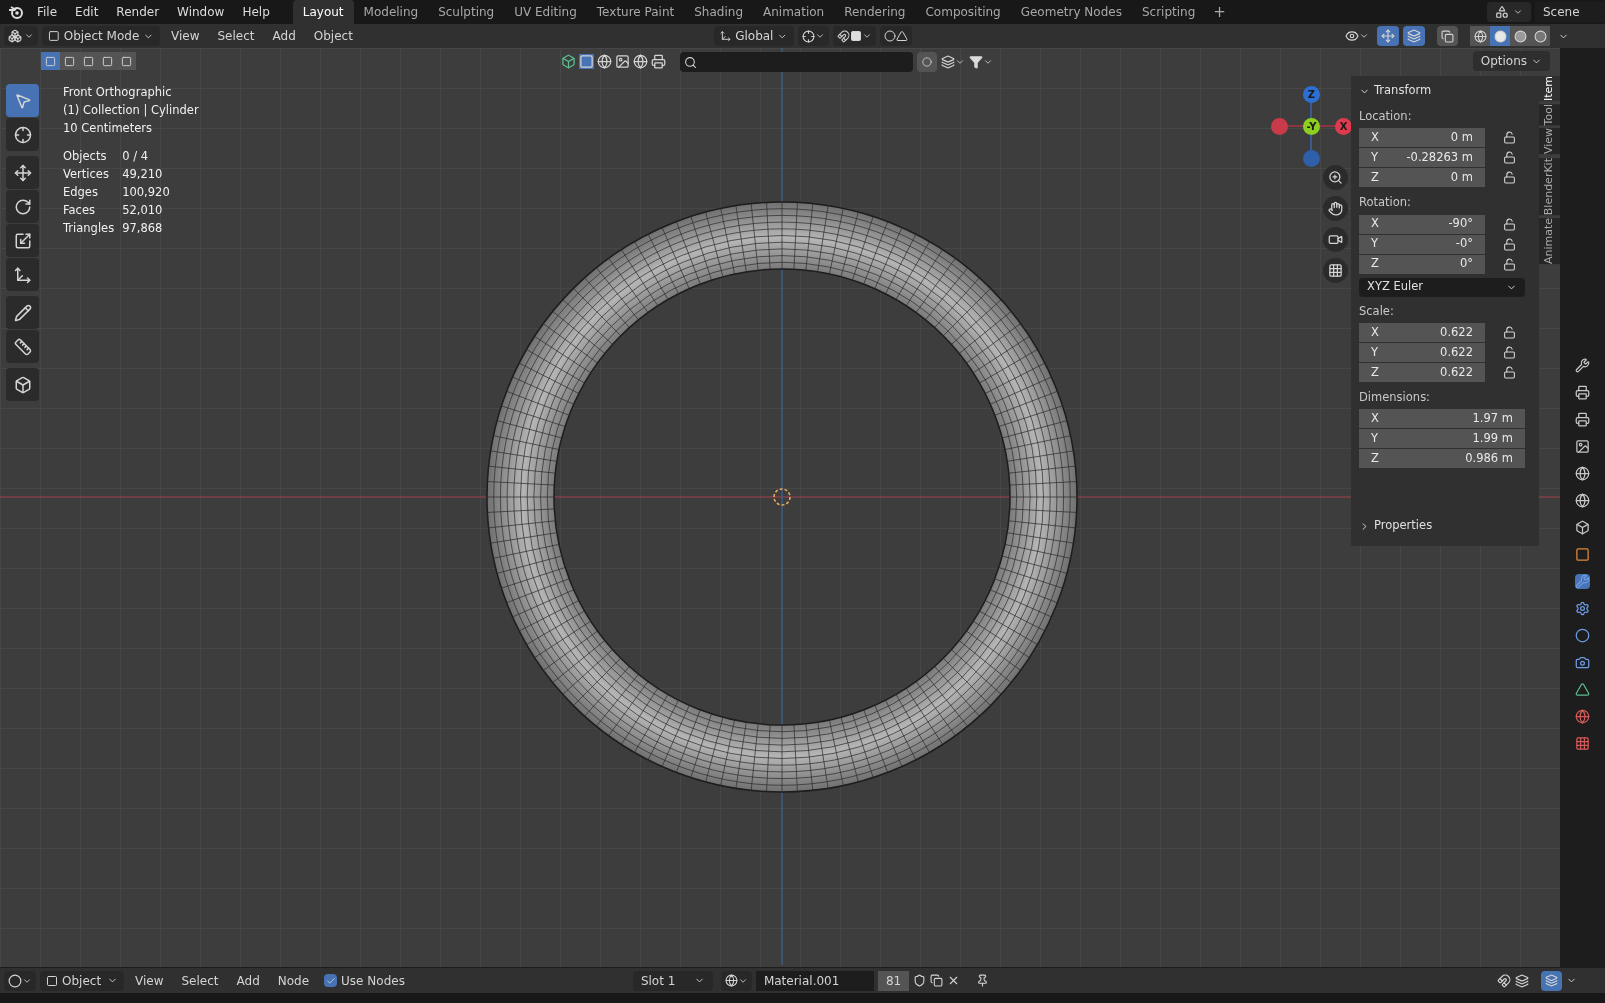  Describe the element at coordinates (1422, 264) in the screenshot. I see `number-field: Z 0°` at that location.